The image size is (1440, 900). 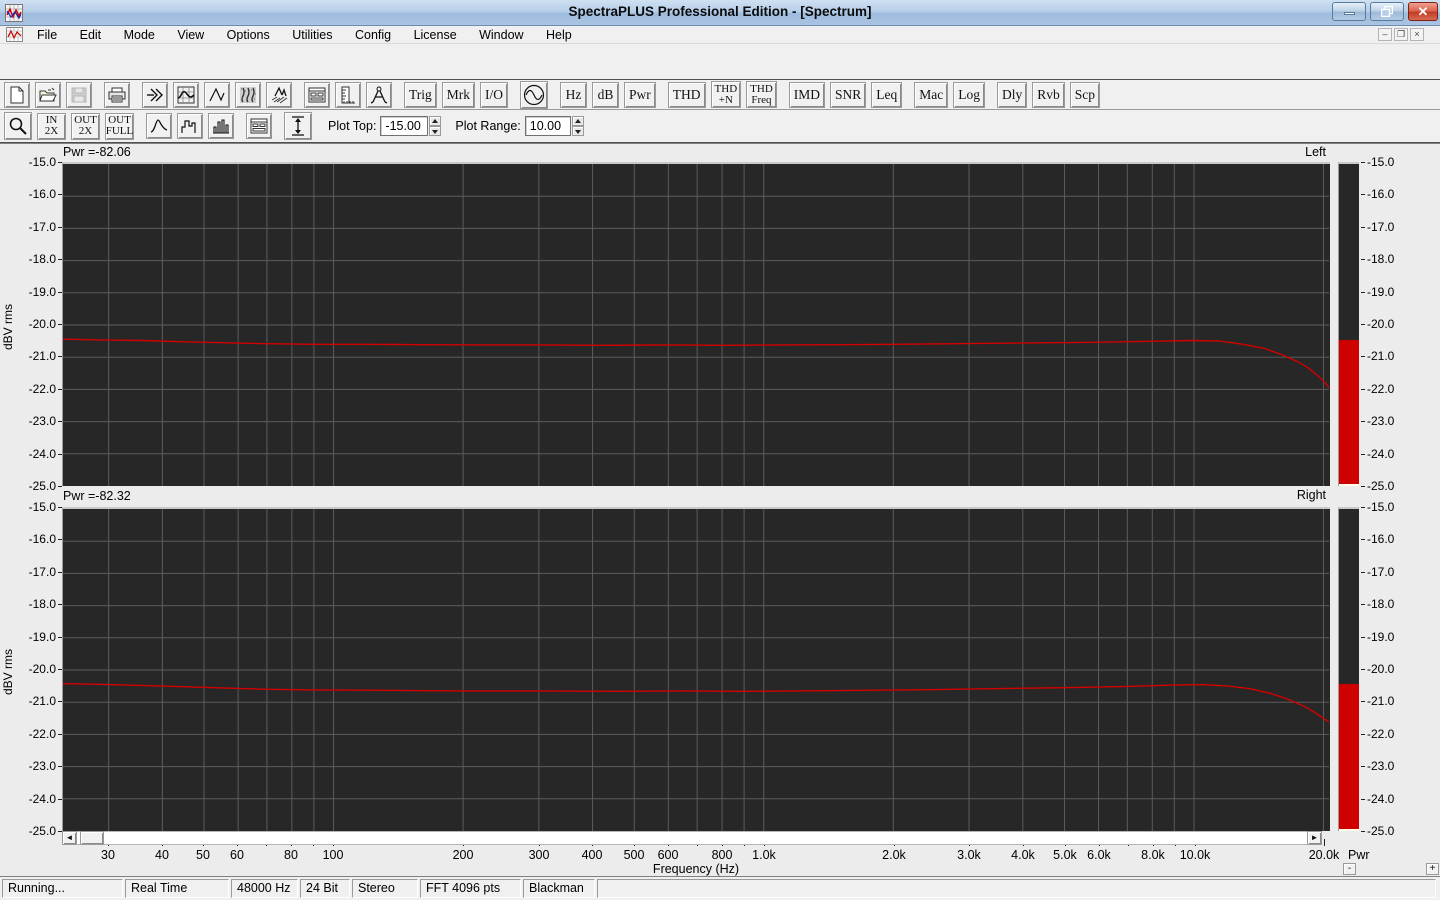 What do you see at coordinates (51, 131) in the screenshot?
I see `zoom-in-2x-label-2: 2X` at bounding box center [51, 131].